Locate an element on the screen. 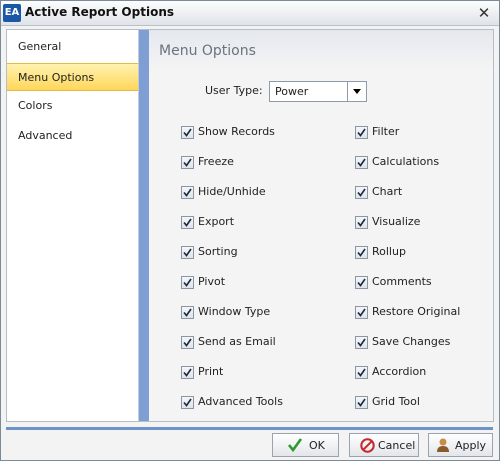  checkbox-restore-original is located at coordinates (361, 312).